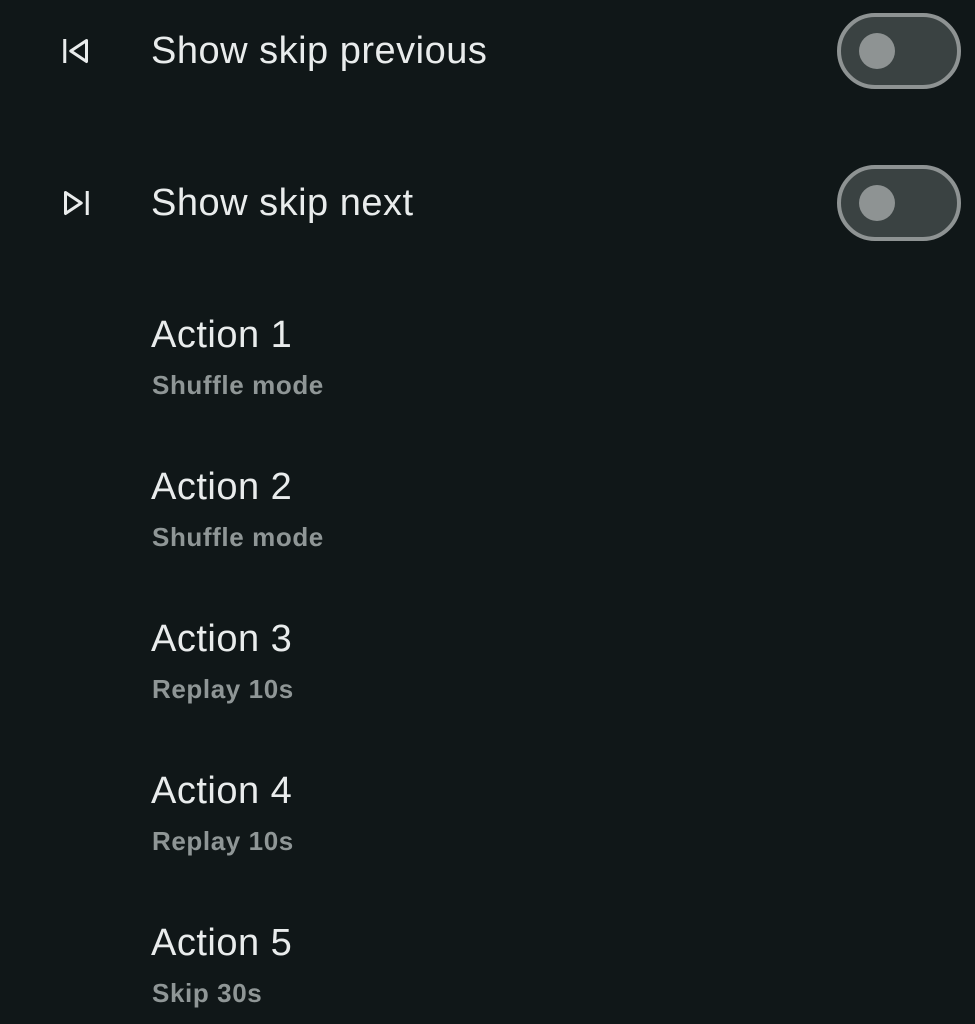  I want to click on action-1-title: Action 1, so click(222, 335).